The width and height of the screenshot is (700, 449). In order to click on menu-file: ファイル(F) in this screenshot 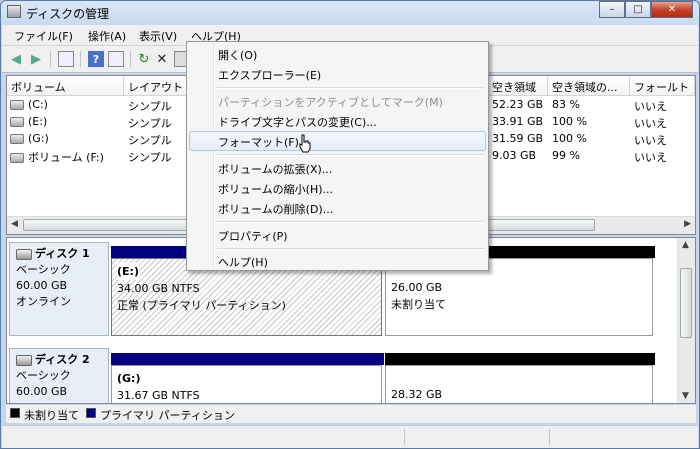, I will do `click(43, 36)`.